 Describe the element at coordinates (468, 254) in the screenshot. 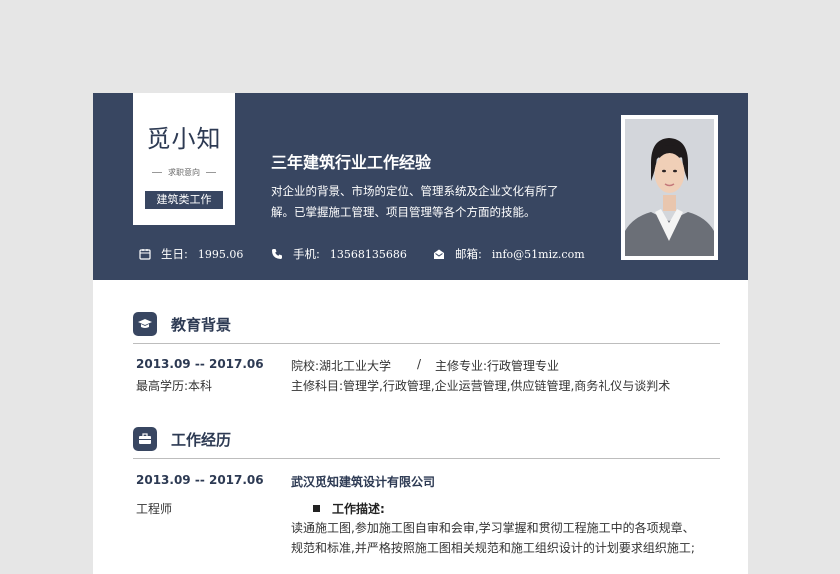

I see `email-label: 邮箱:` at that location.